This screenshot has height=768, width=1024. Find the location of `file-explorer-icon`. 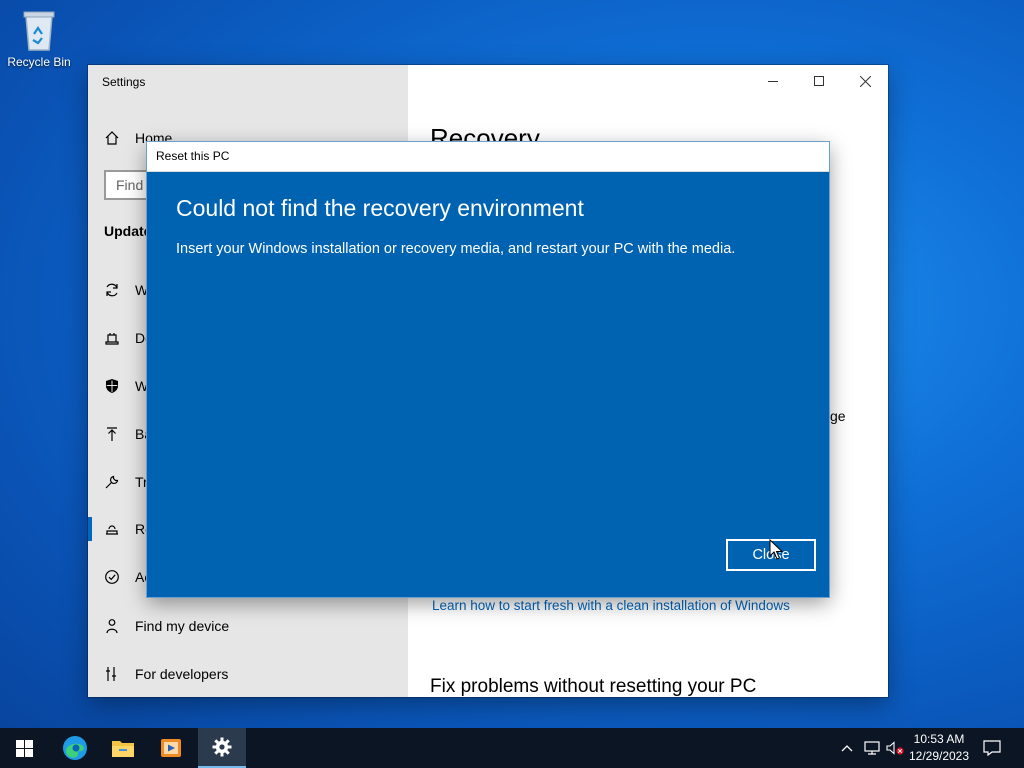

file-explorer-icon is located at coordinates (123, 749).